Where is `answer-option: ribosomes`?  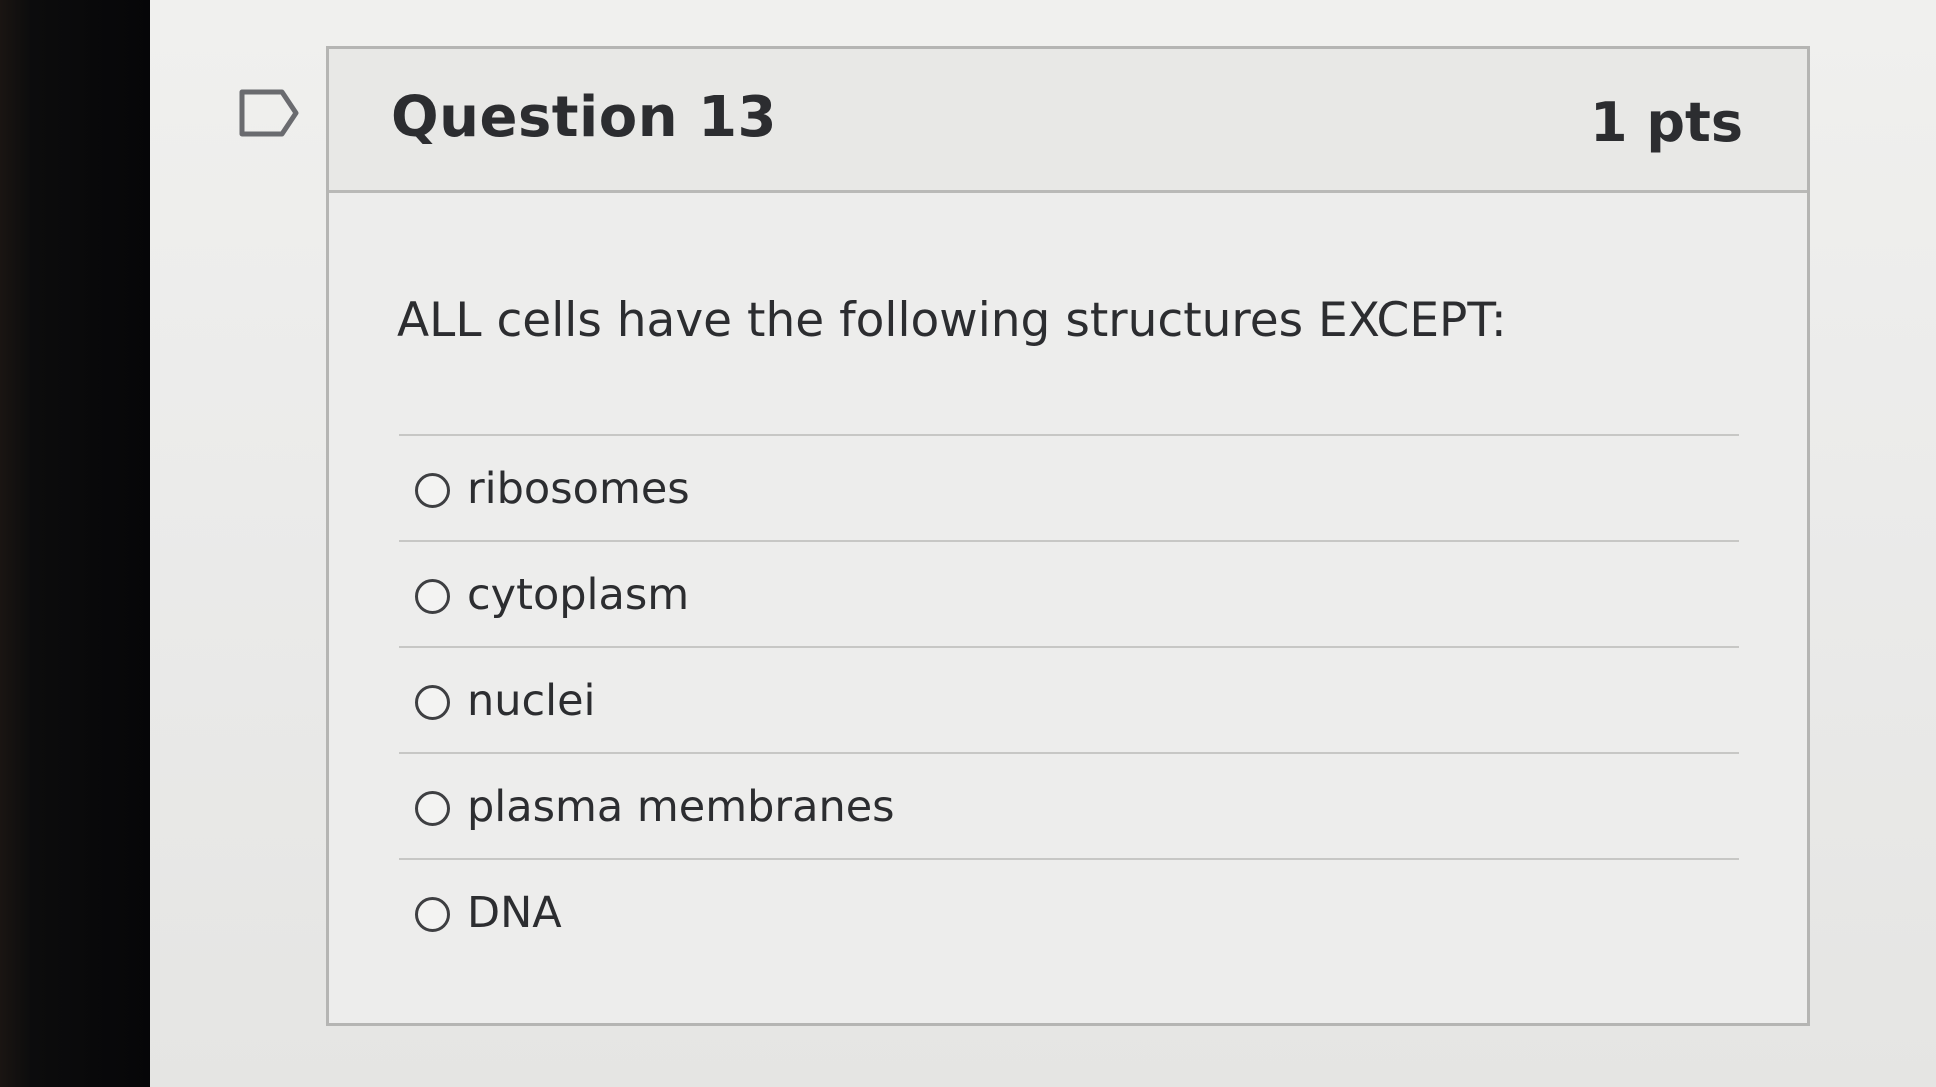
answer-option: ribosomes is located at coordinates (1069, 489).